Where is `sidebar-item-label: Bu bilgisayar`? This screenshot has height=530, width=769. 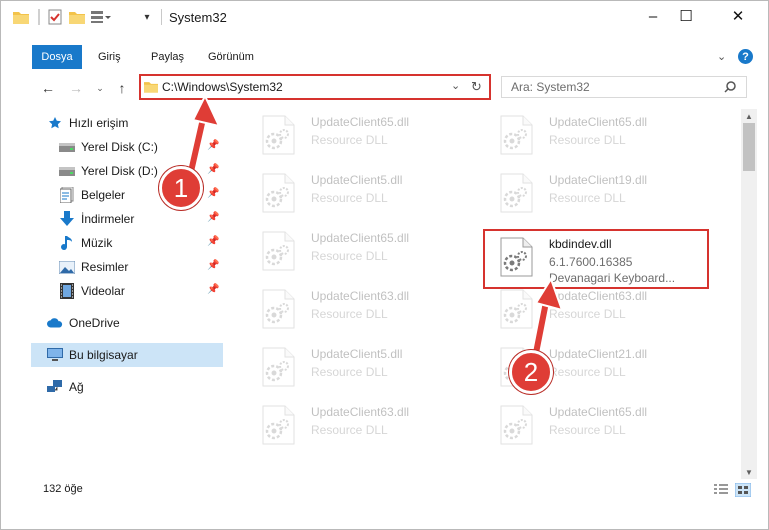 sidebar-item-label: Bu bilgisayar is located at coordinates (103, 355).